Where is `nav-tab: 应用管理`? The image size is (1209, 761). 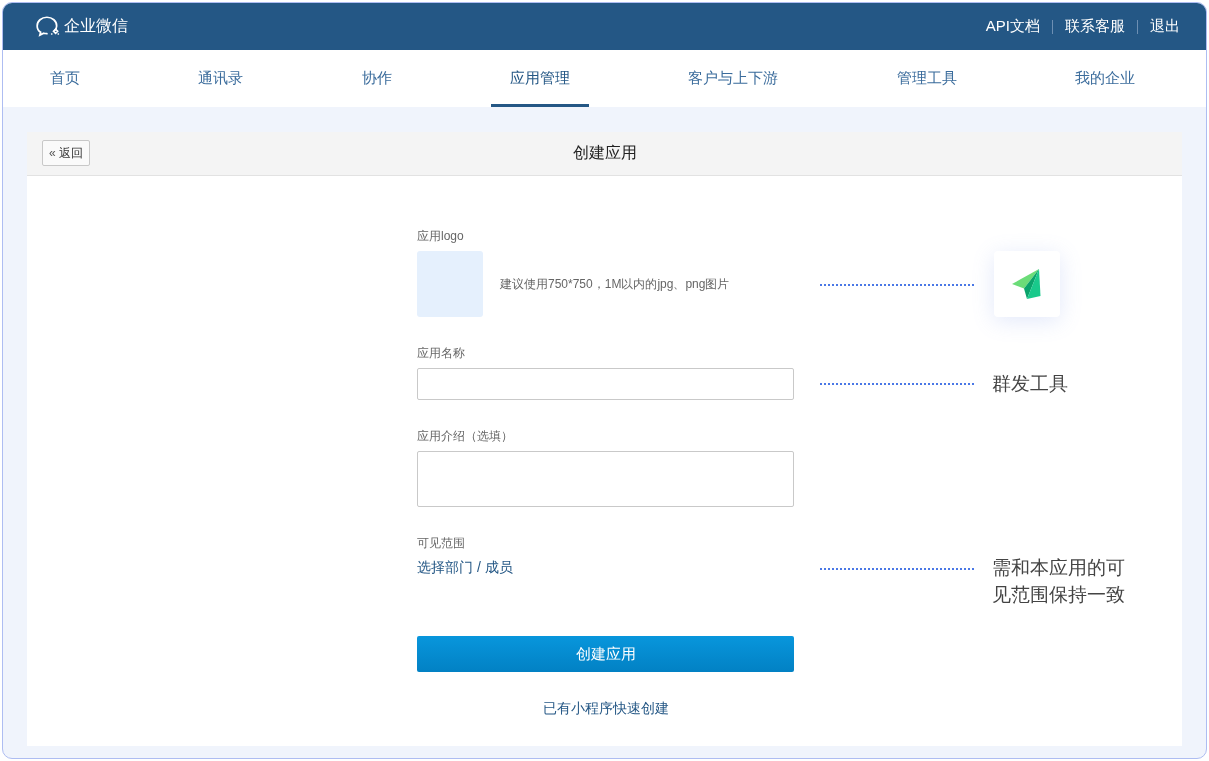
nav-tab: 应用管理 is located at coordinates (540, 78).